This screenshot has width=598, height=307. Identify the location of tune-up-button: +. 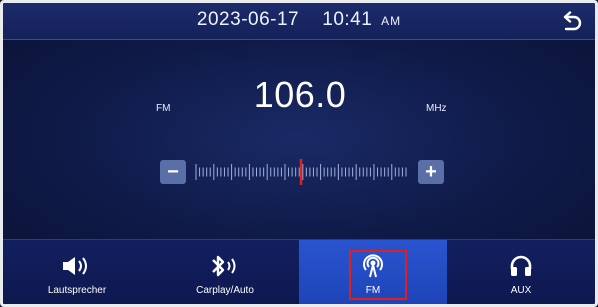
(431, 172).